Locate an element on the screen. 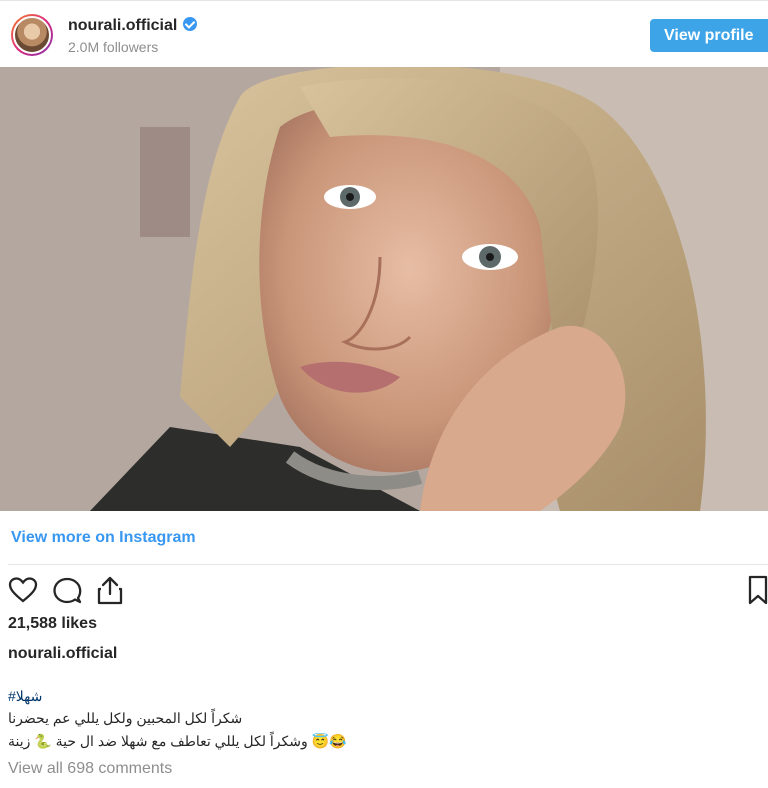 The width and height of the screenshot is (768, 788). caption-line-1: شكراً لكل المحبين ولكل يللي عم يحضرنا is located at coordinates (125, 718).